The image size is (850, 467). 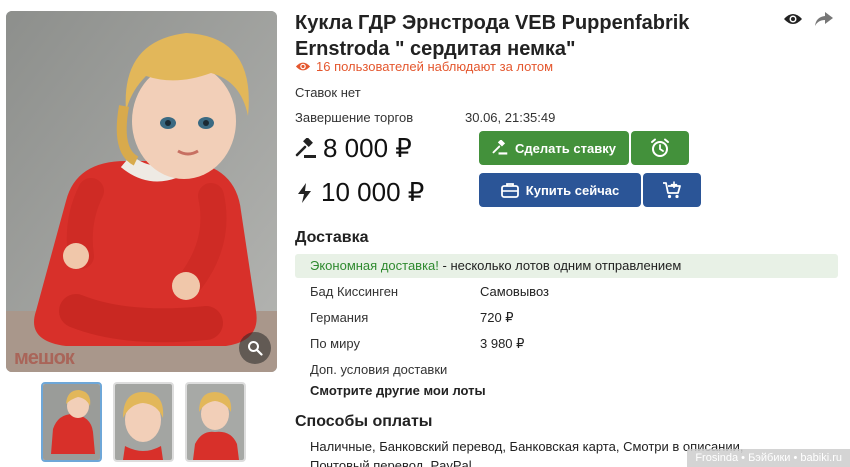 What do you see at coordinates (304, 192) in the screenshot?
I see `lightning-icon` at bounding box center [304, 192].